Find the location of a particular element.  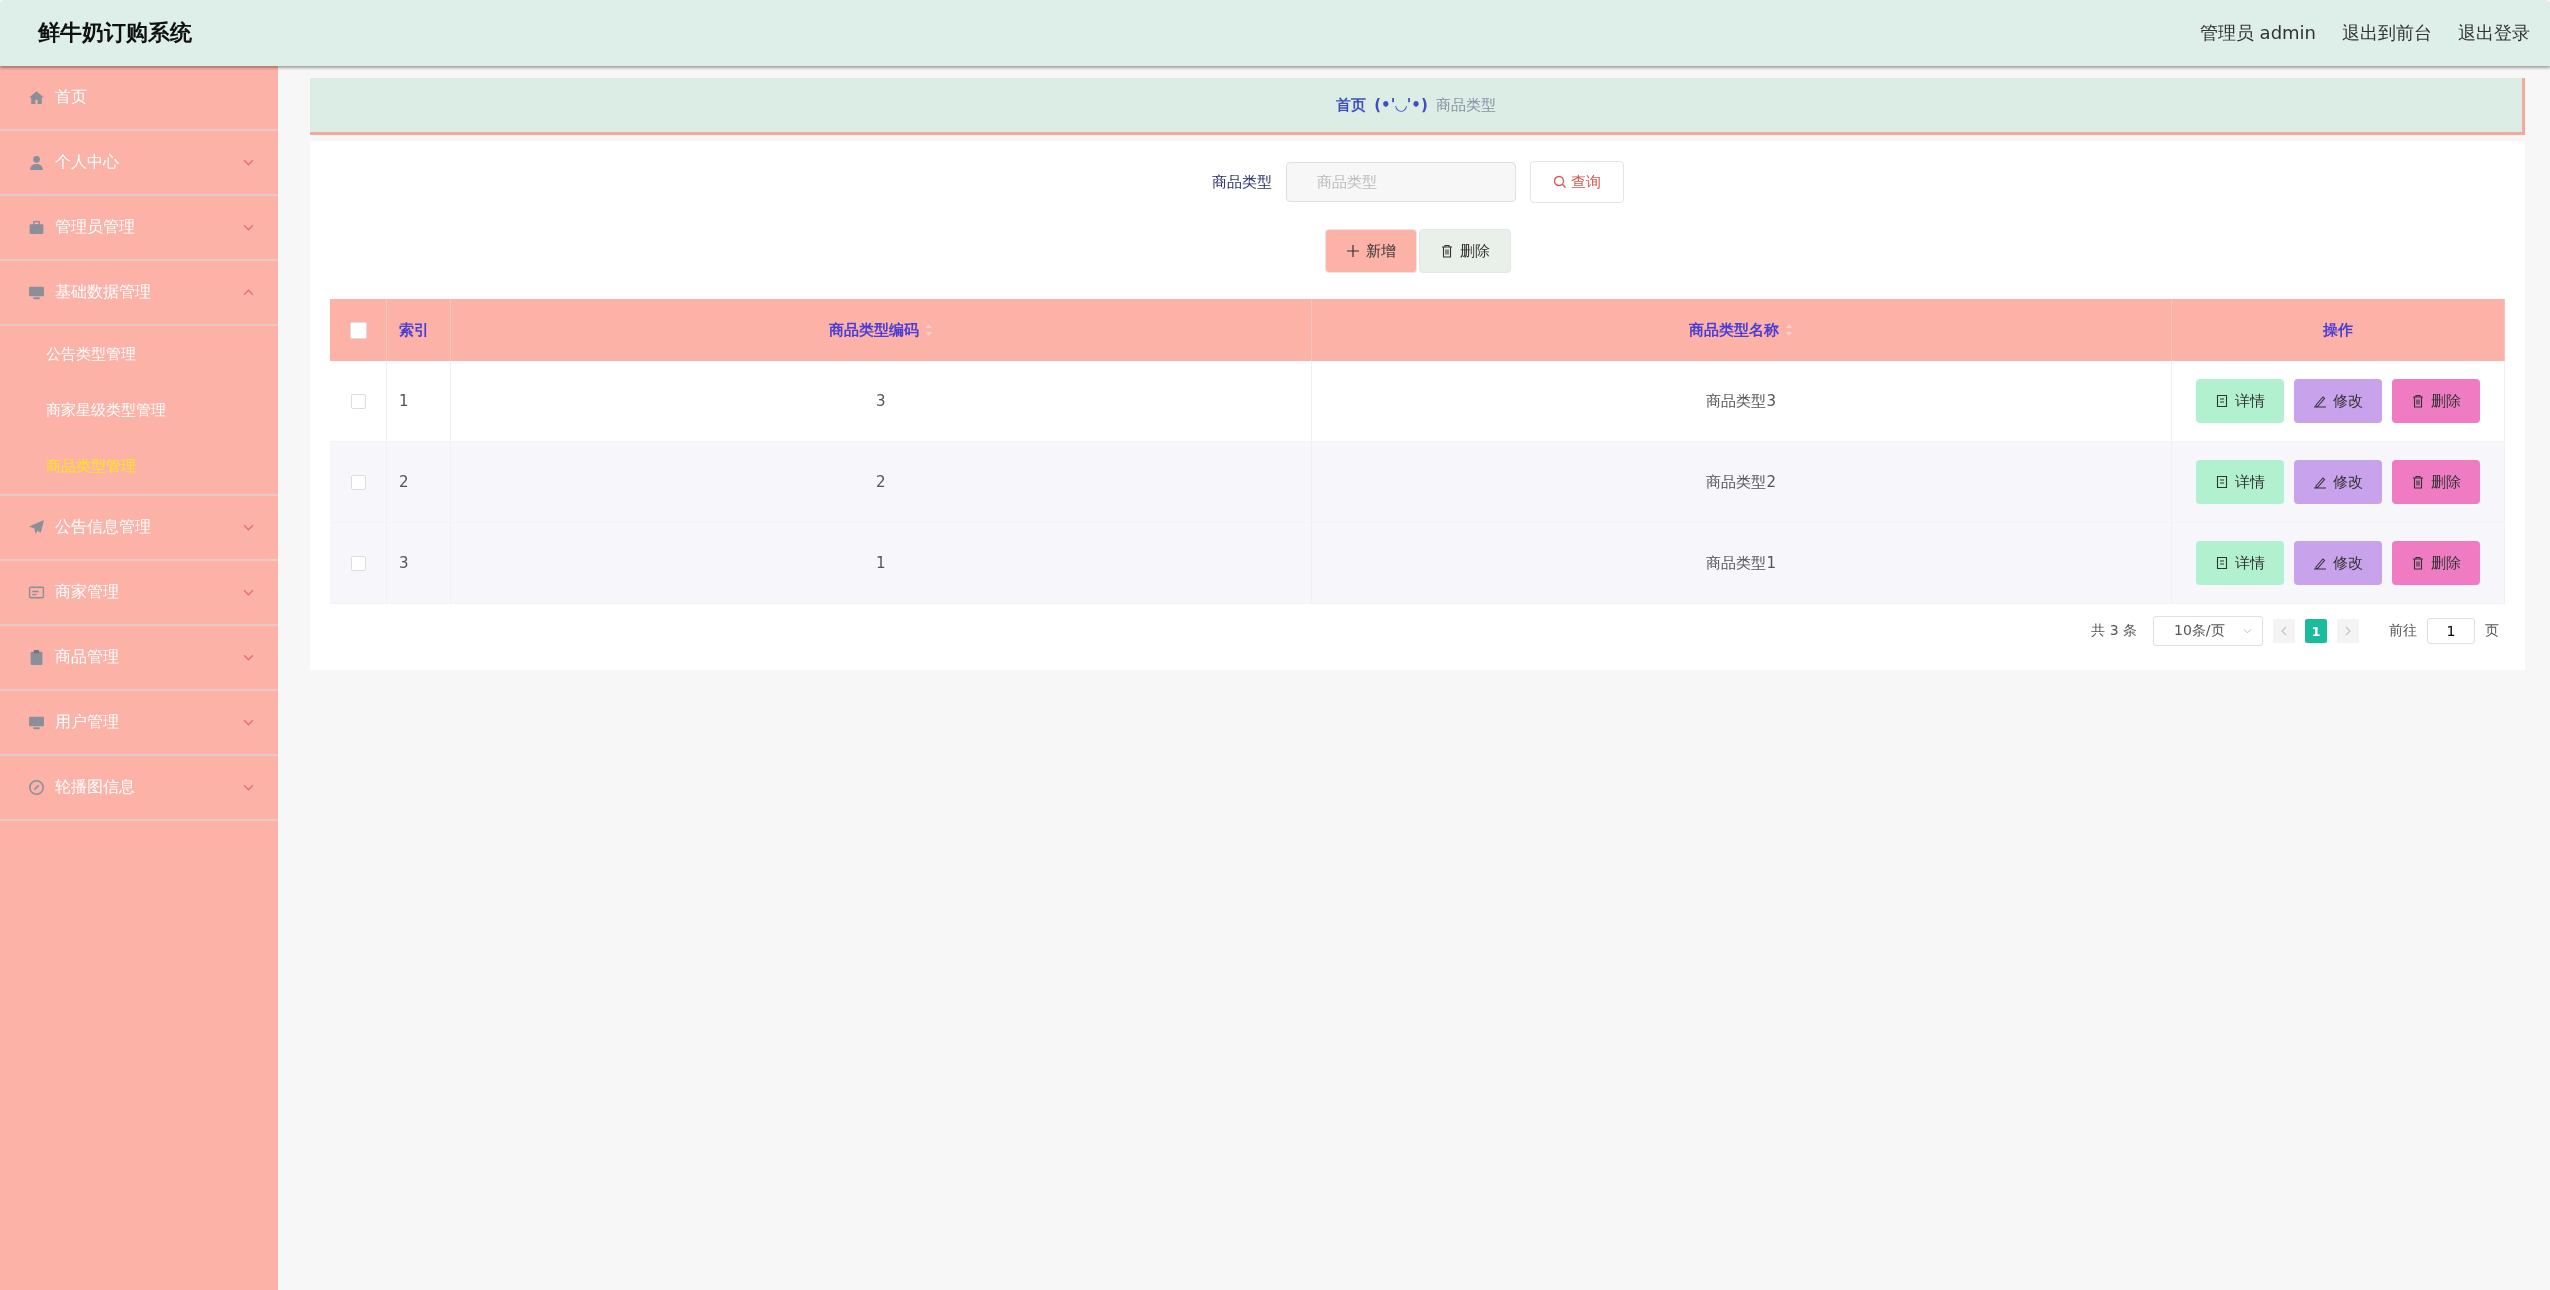

app-title: 鲜牛奶订购系统 is located at coordinates (115, 33).